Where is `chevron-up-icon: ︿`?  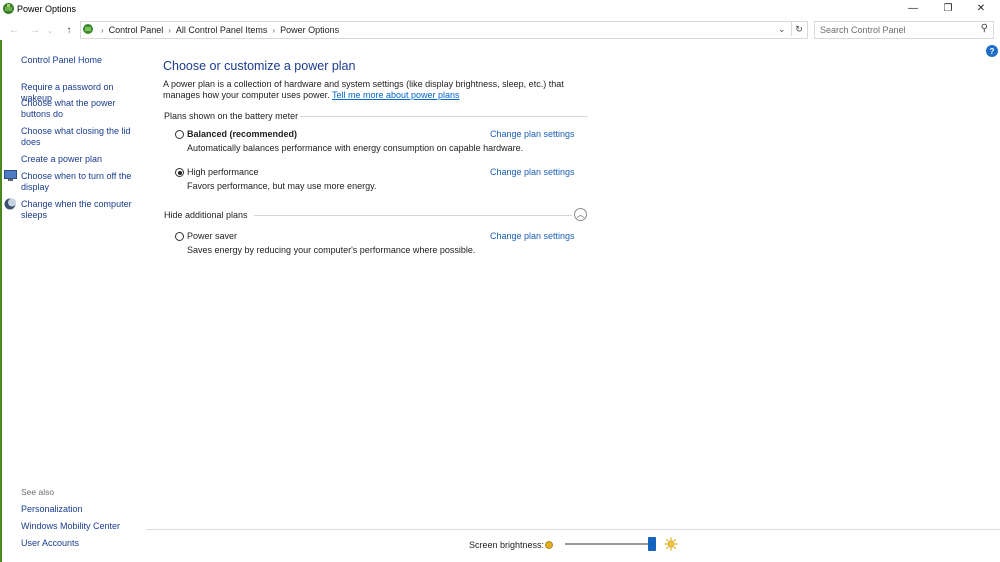 chevron-up-icon: ︿ is located at coordinates (580, 214).